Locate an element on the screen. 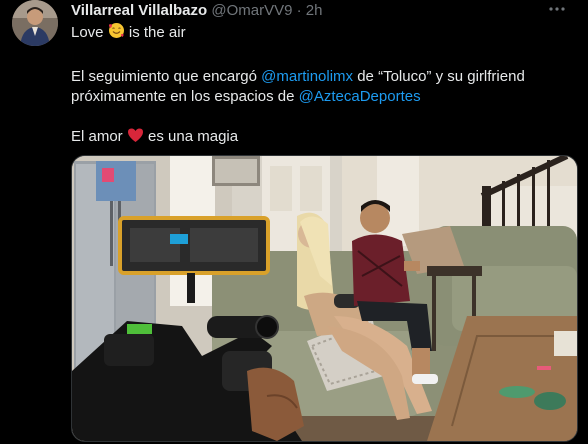  text-line-1: Love is the air is located at coordinates (321, 33).